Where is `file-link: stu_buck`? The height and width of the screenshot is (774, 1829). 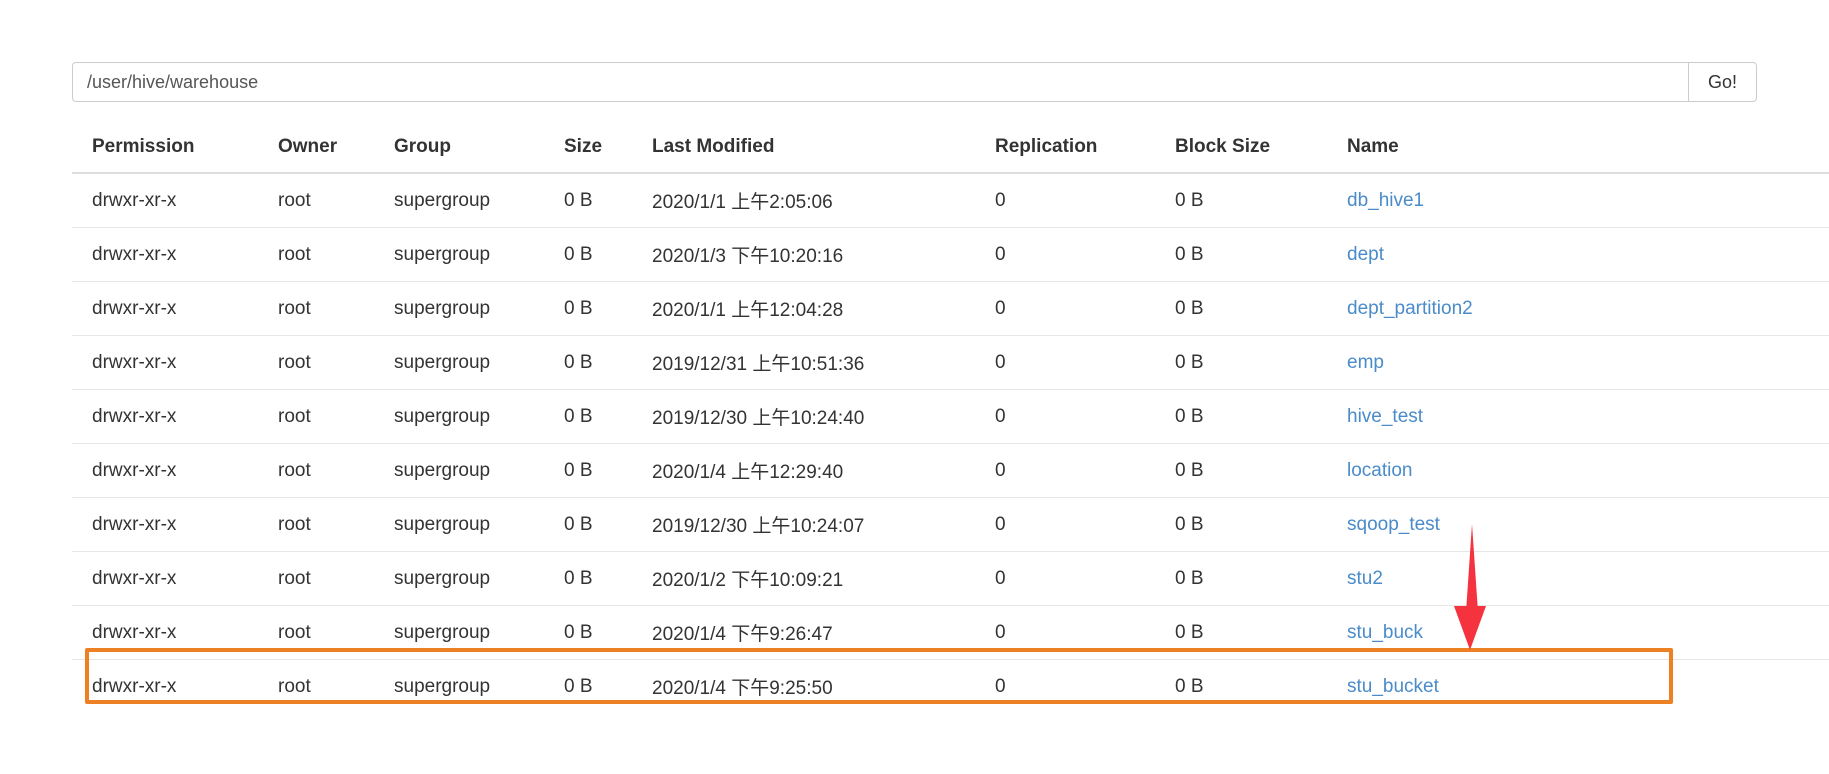
file-link: stu_buck is located at coordinates (1385, 632).